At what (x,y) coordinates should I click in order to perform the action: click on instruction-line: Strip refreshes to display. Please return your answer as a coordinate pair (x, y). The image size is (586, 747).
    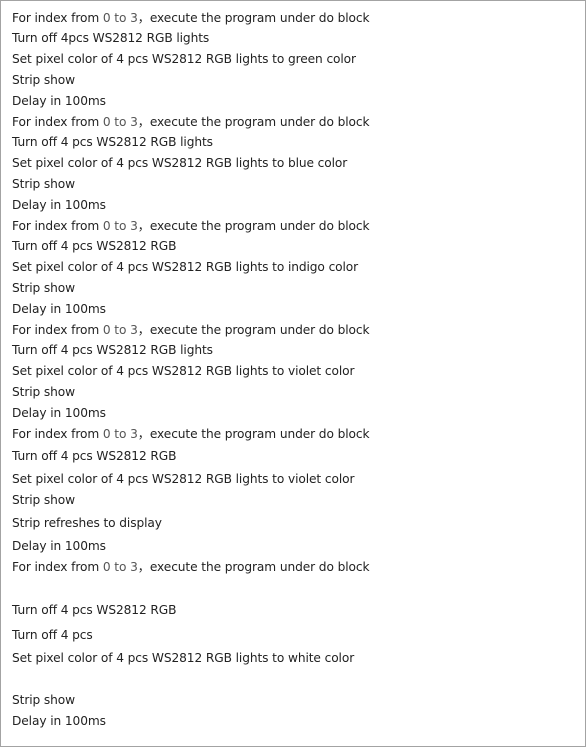
    Looking at the image, I should click on (87, 523).